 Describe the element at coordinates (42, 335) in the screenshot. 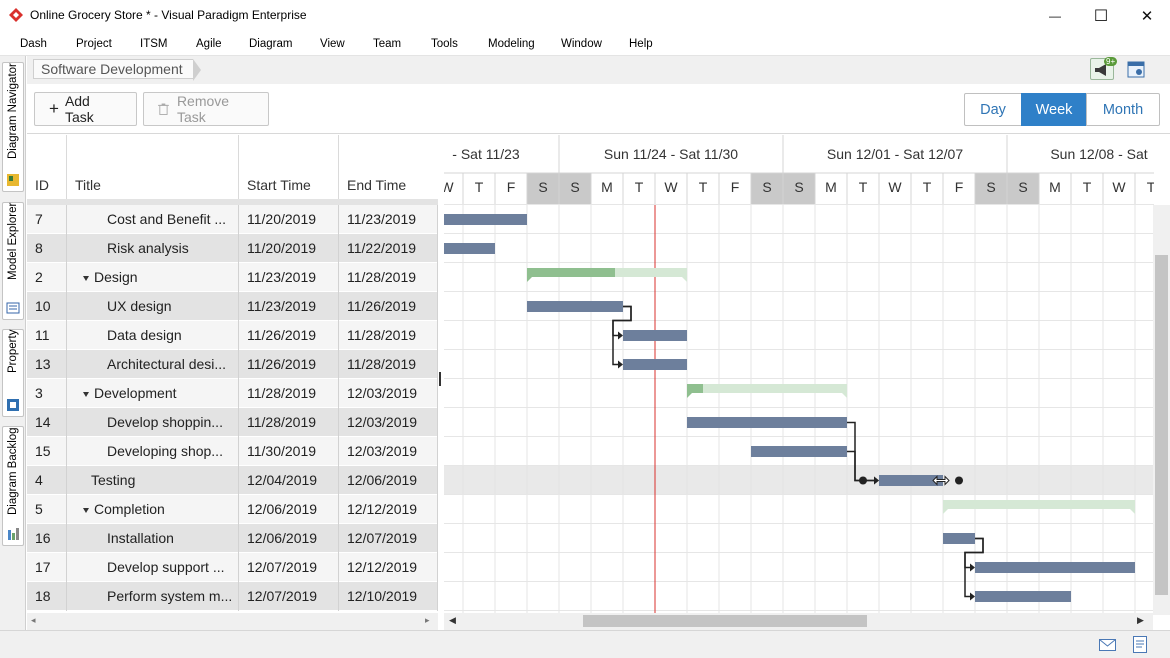

I see `cell-id-text: 11` at that location.